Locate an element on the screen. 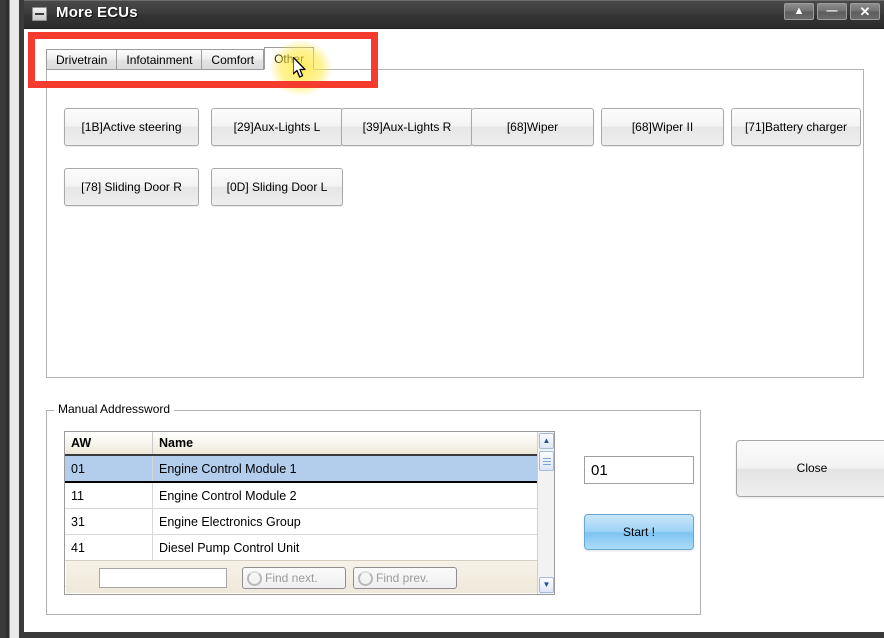 The height and width of the screenshot is (638, 884). cell-aw: 31 is located at coordinates (109, 521).